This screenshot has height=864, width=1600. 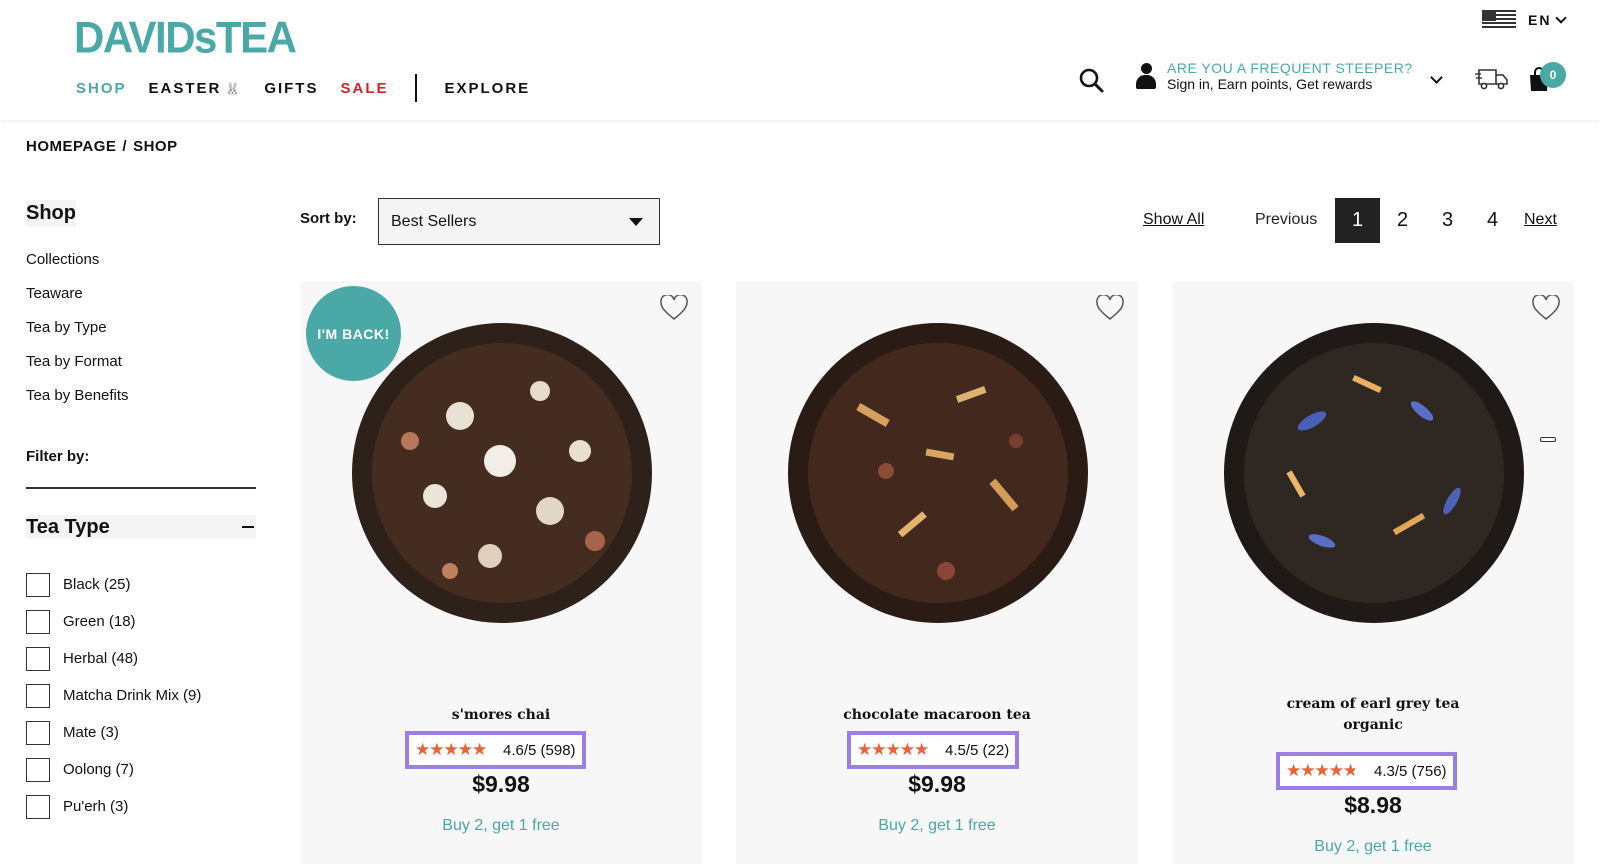 I want to click on sidebar-item-teaware: Teaware, so click(x=141, y=293).